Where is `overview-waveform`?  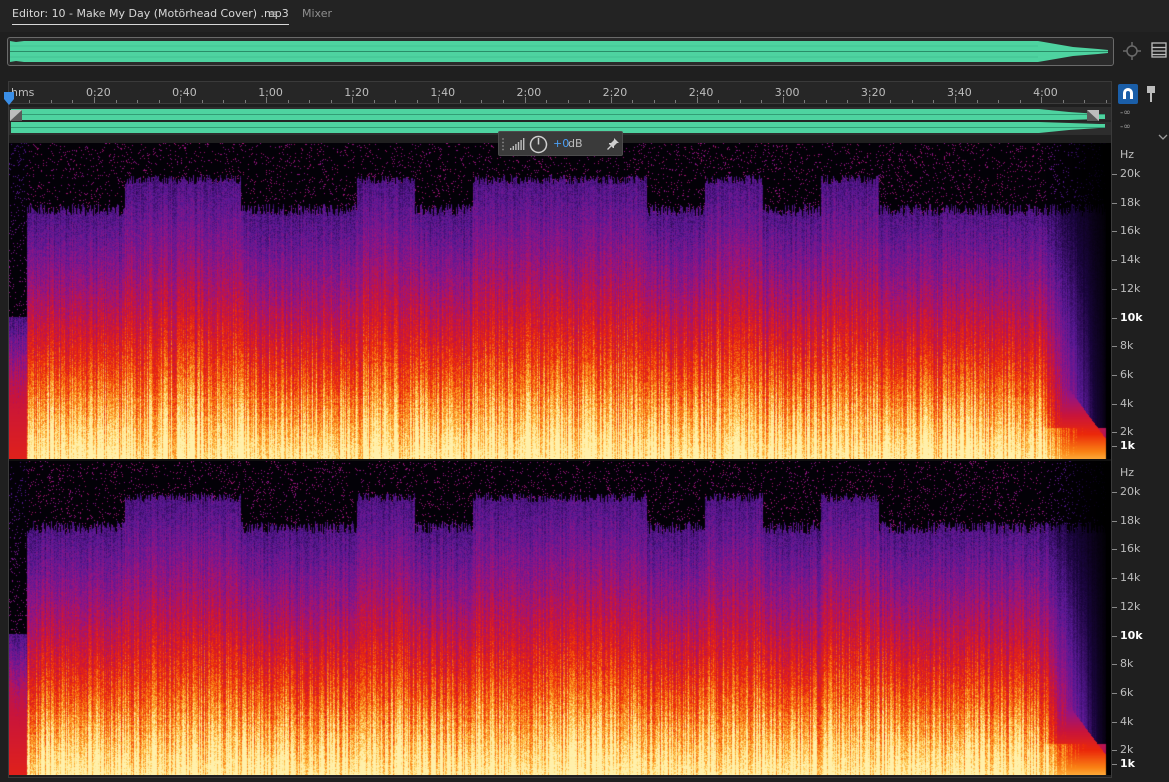 overview-waveform is located at coordinates (559, 51).